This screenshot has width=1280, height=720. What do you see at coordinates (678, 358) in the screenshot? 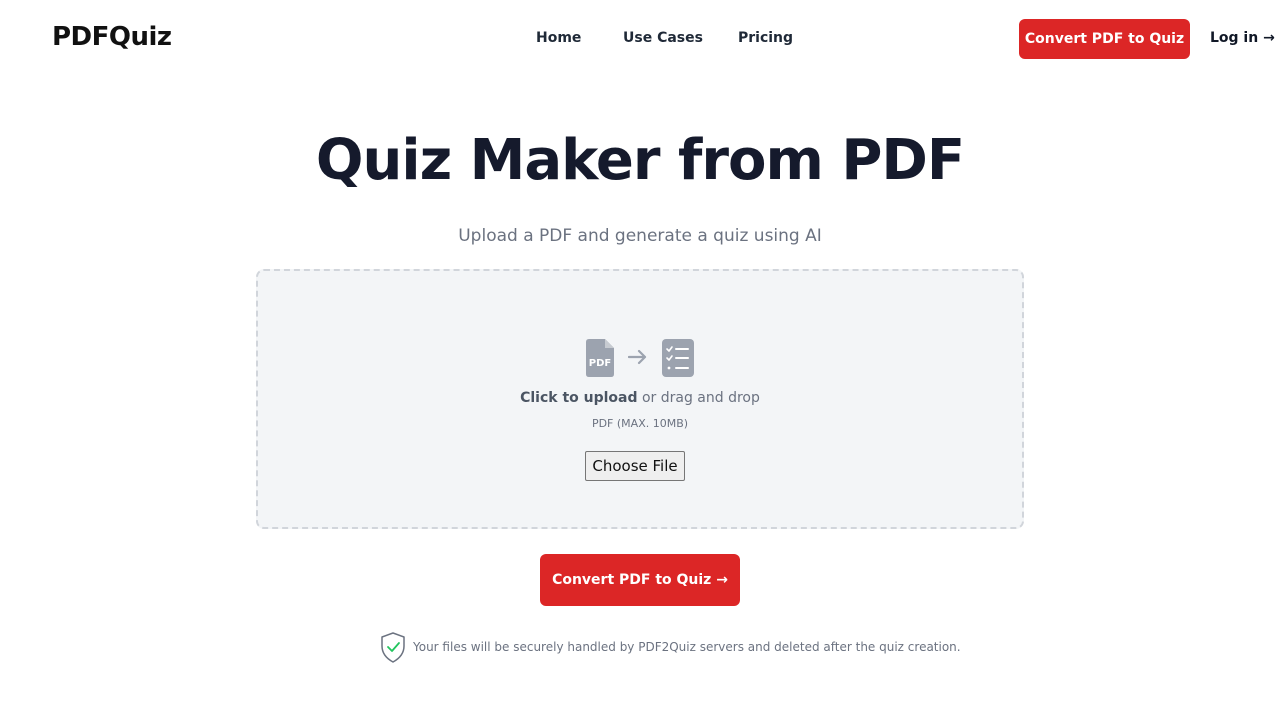
I see `checklist-icon` at bounding box center [678, 358].